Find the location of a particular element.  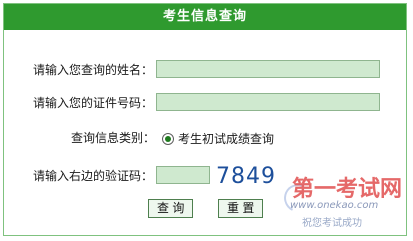

radio-dot-icon is located at coordinates (168, 138).